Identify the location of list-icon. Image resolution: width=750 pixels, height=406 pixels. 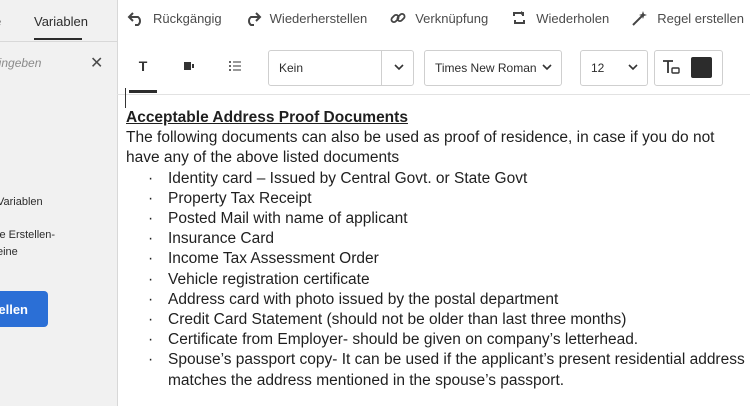
(235, 66).